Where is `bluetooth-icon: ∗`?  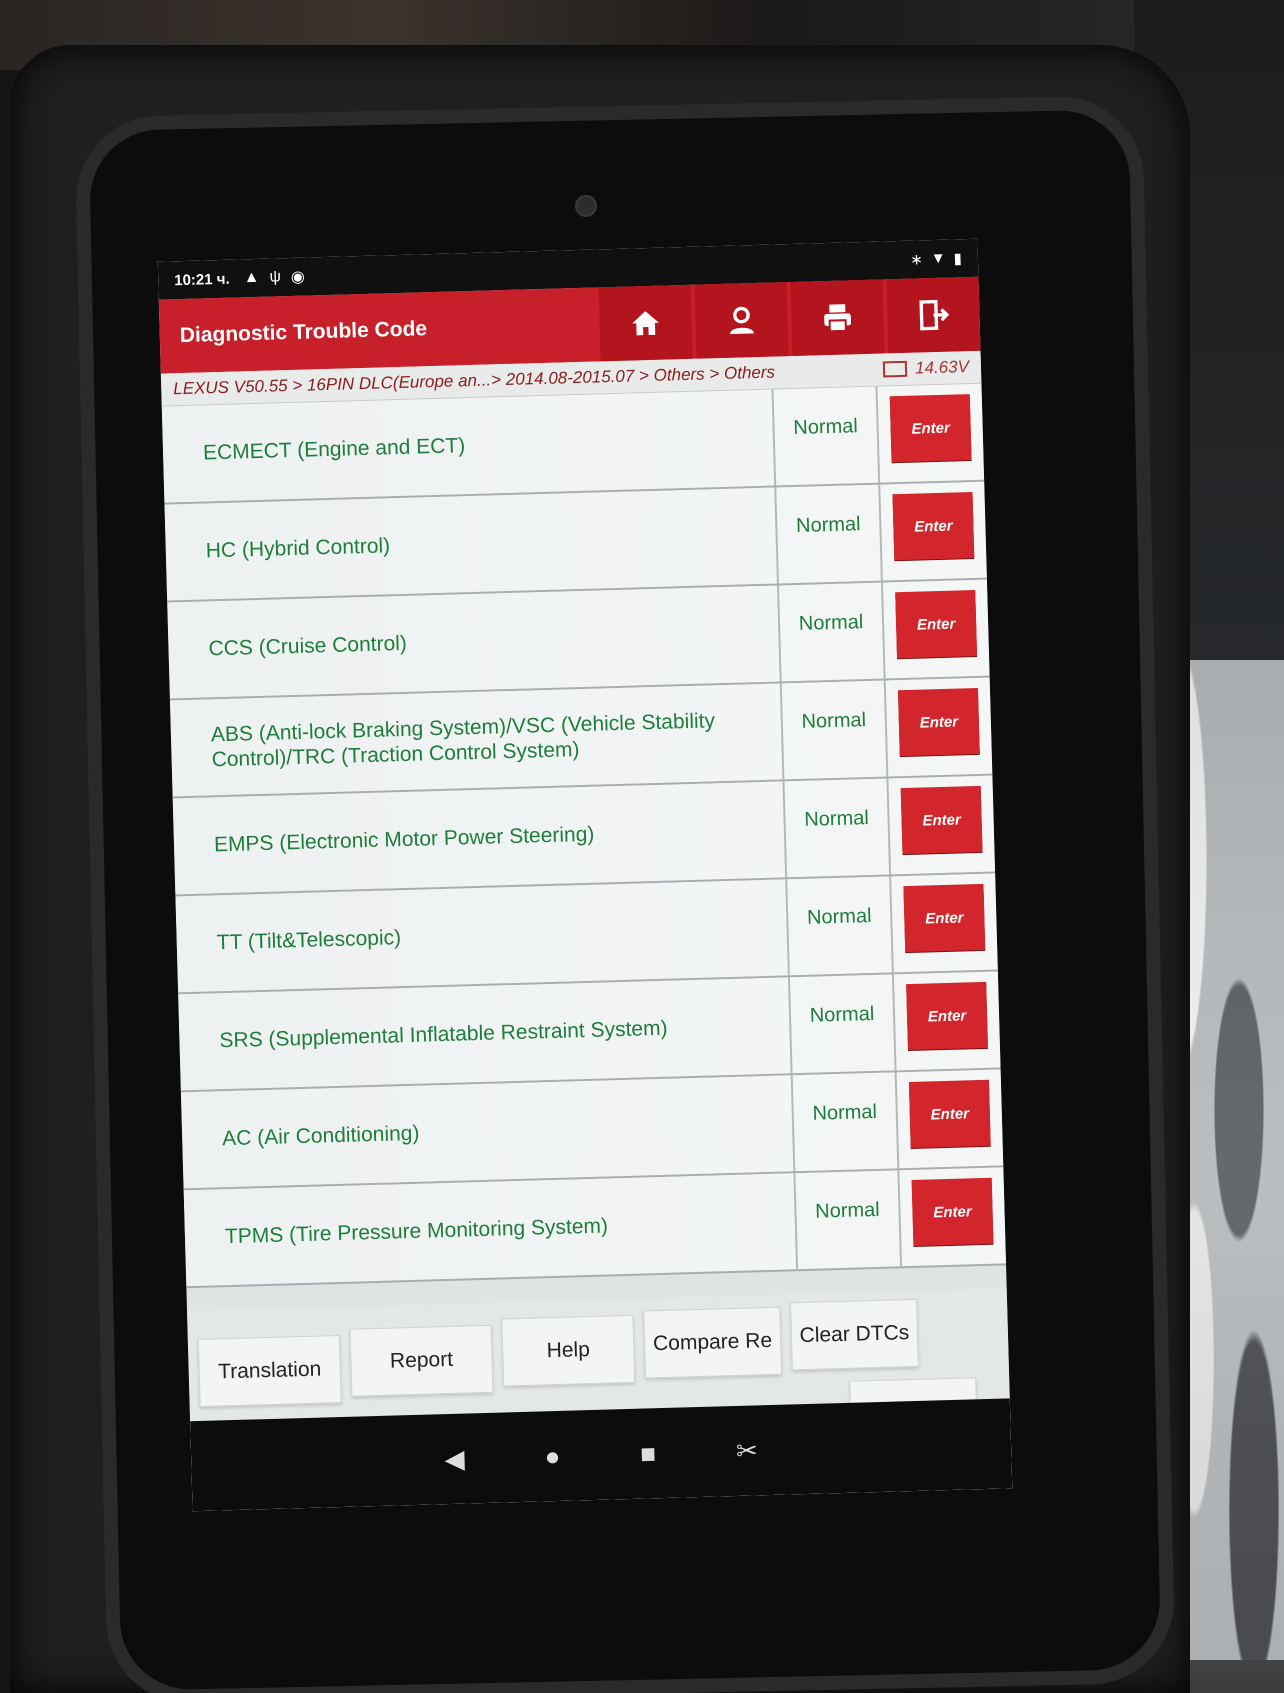
bluetooth-icon: ∗ is located at coordinates (917, 260).